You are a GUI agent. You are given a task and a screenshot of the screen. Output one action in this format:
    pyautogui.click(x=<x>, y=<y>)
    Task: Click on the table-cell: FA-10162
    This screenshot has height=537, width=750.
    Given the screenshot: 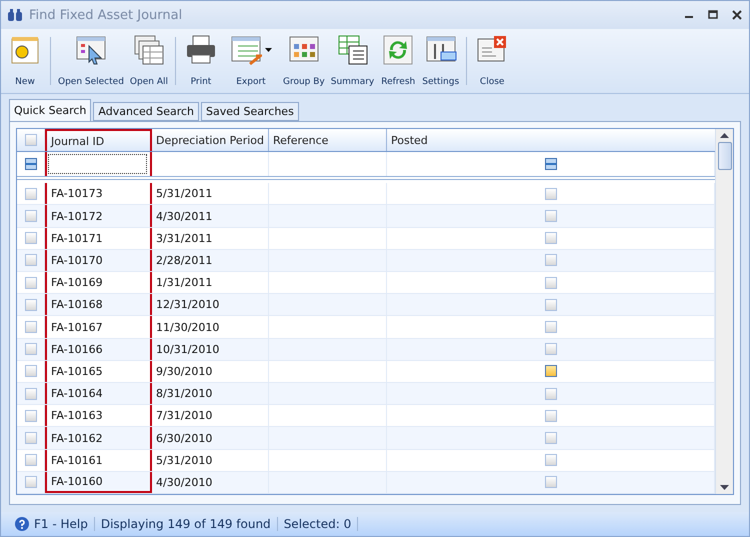 What is the action you would take?
    pyautogui.click(x=77, y=438)
    